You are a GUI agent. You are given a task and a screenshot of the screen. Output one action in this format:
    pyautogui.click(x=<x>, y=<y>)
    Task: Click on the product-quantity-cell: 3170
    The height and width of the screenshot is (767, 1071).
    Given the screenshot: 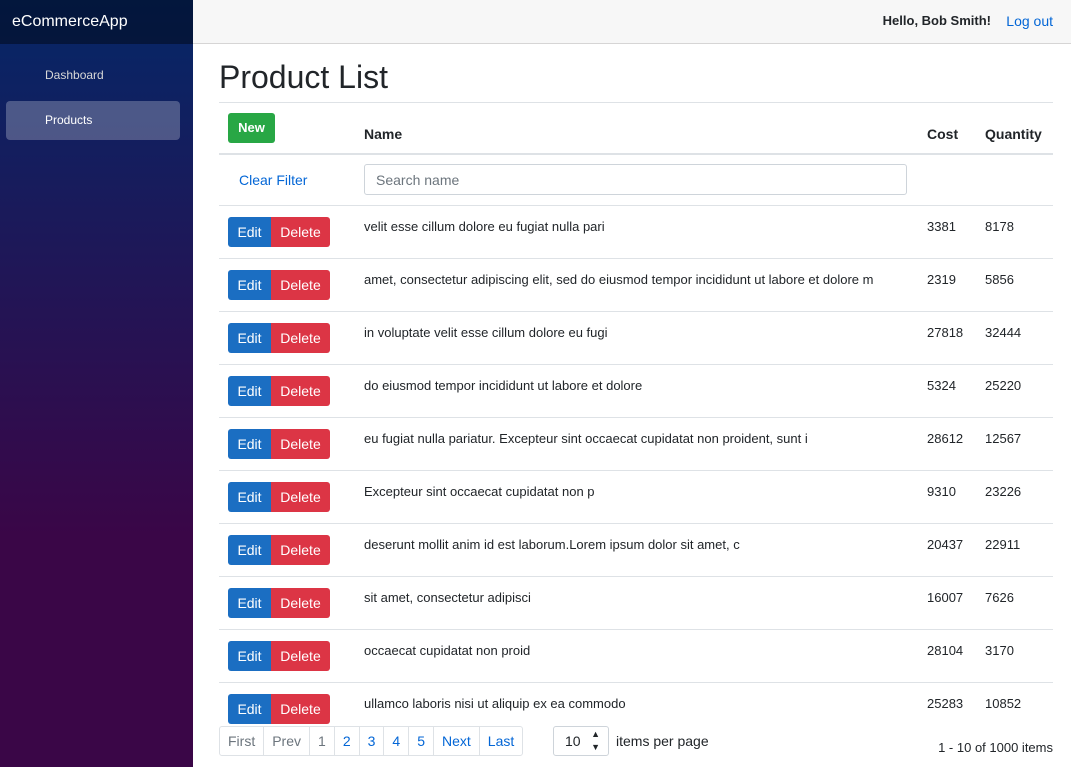 What is the action you would take?
    pyautogui.click(x=1014, y=656)
    